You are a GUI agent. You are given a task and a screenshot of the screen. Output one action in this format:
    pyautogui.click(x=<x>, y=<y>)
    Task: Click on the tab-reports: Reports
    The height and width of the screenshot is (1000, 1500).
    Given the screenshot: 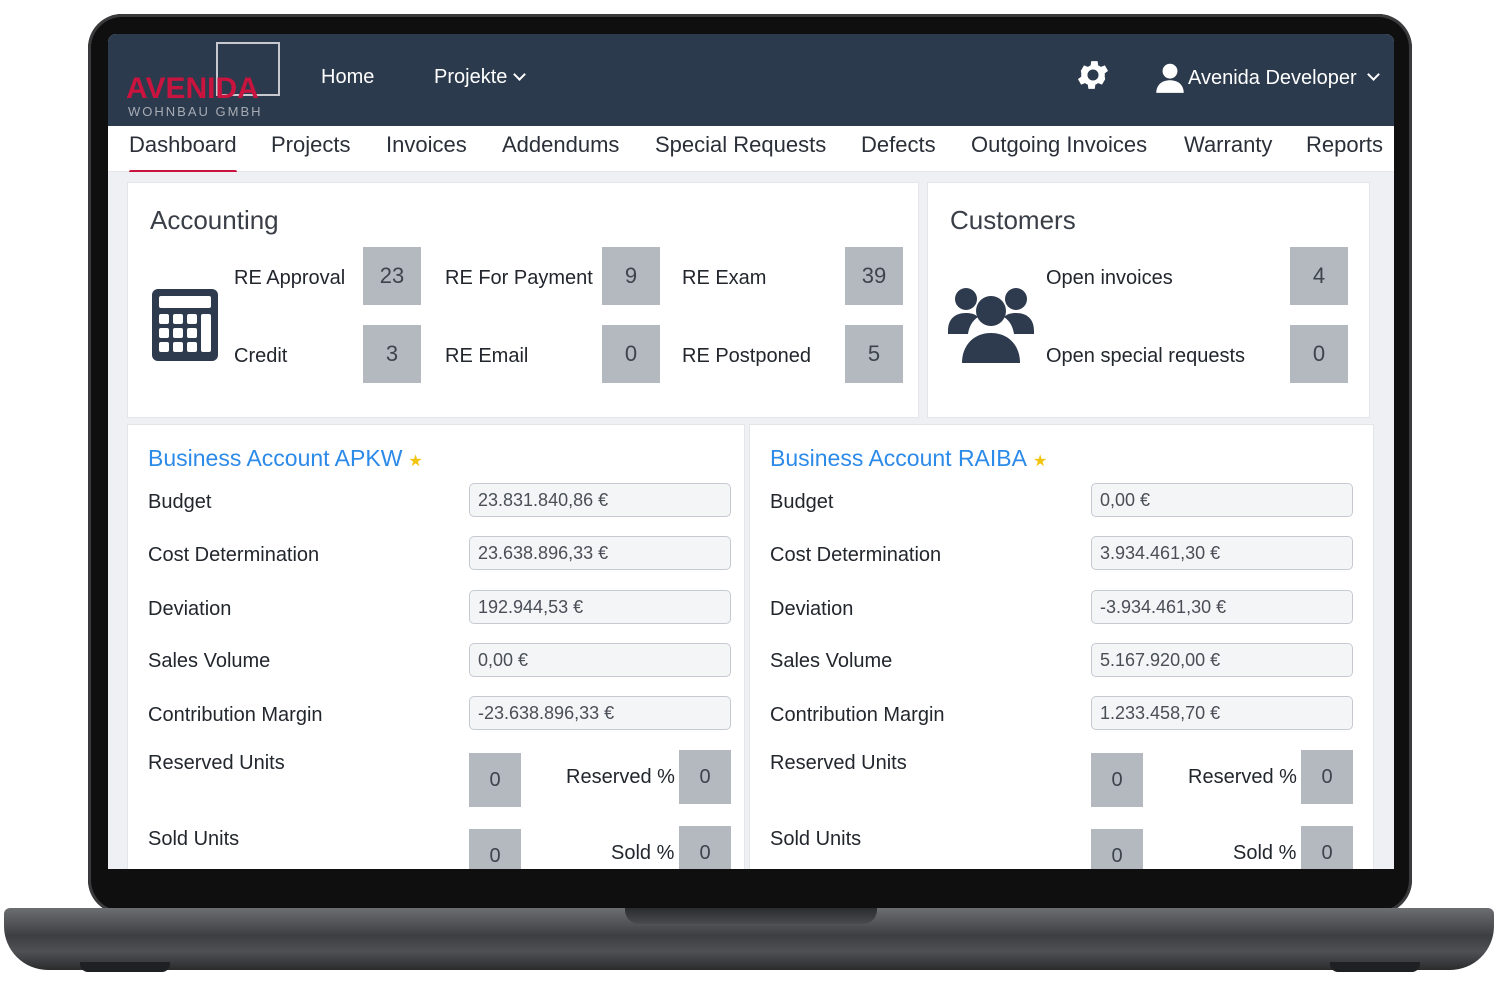 What is the action you would take?
    pyautogui.click(x=1344, y=145)
    